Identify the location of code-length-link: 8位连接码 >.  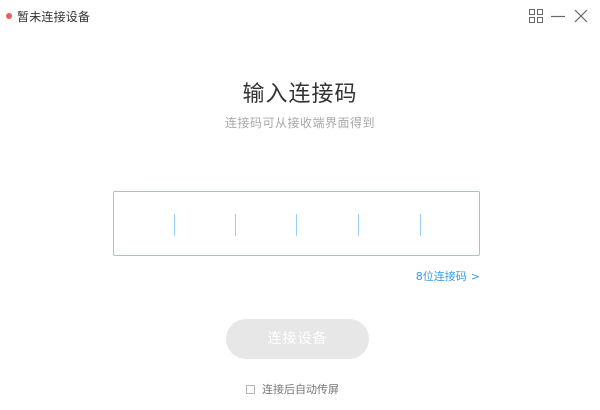
(448, 276).